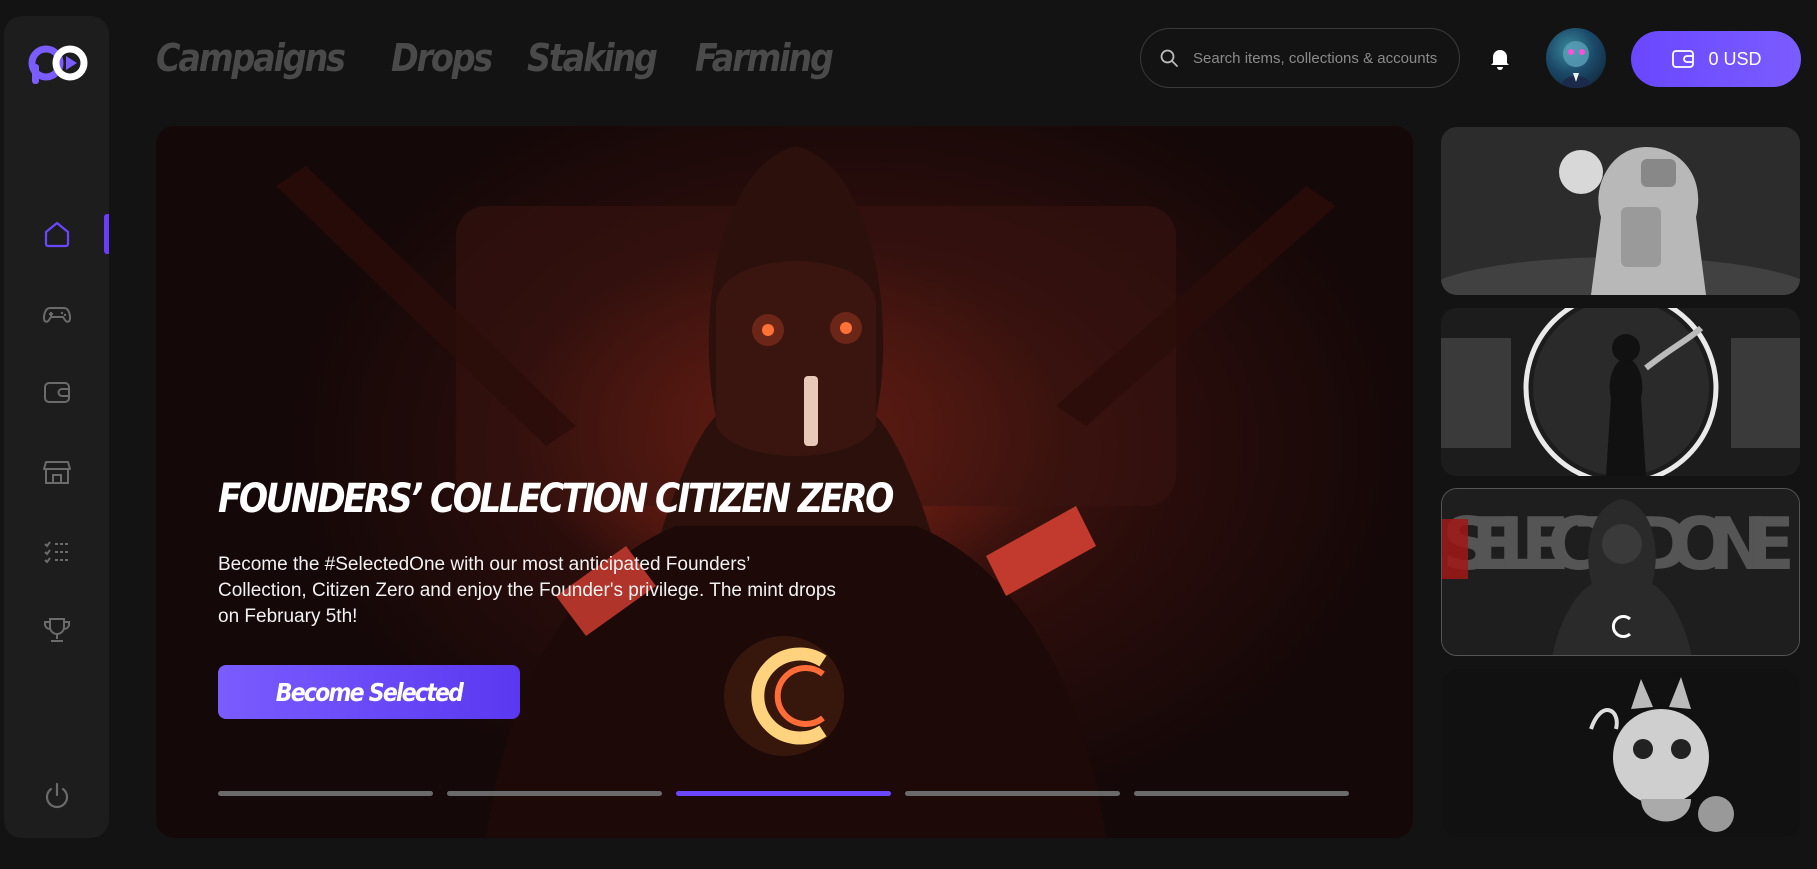  I want to click on sidebar-item-games, so click(56, 314).